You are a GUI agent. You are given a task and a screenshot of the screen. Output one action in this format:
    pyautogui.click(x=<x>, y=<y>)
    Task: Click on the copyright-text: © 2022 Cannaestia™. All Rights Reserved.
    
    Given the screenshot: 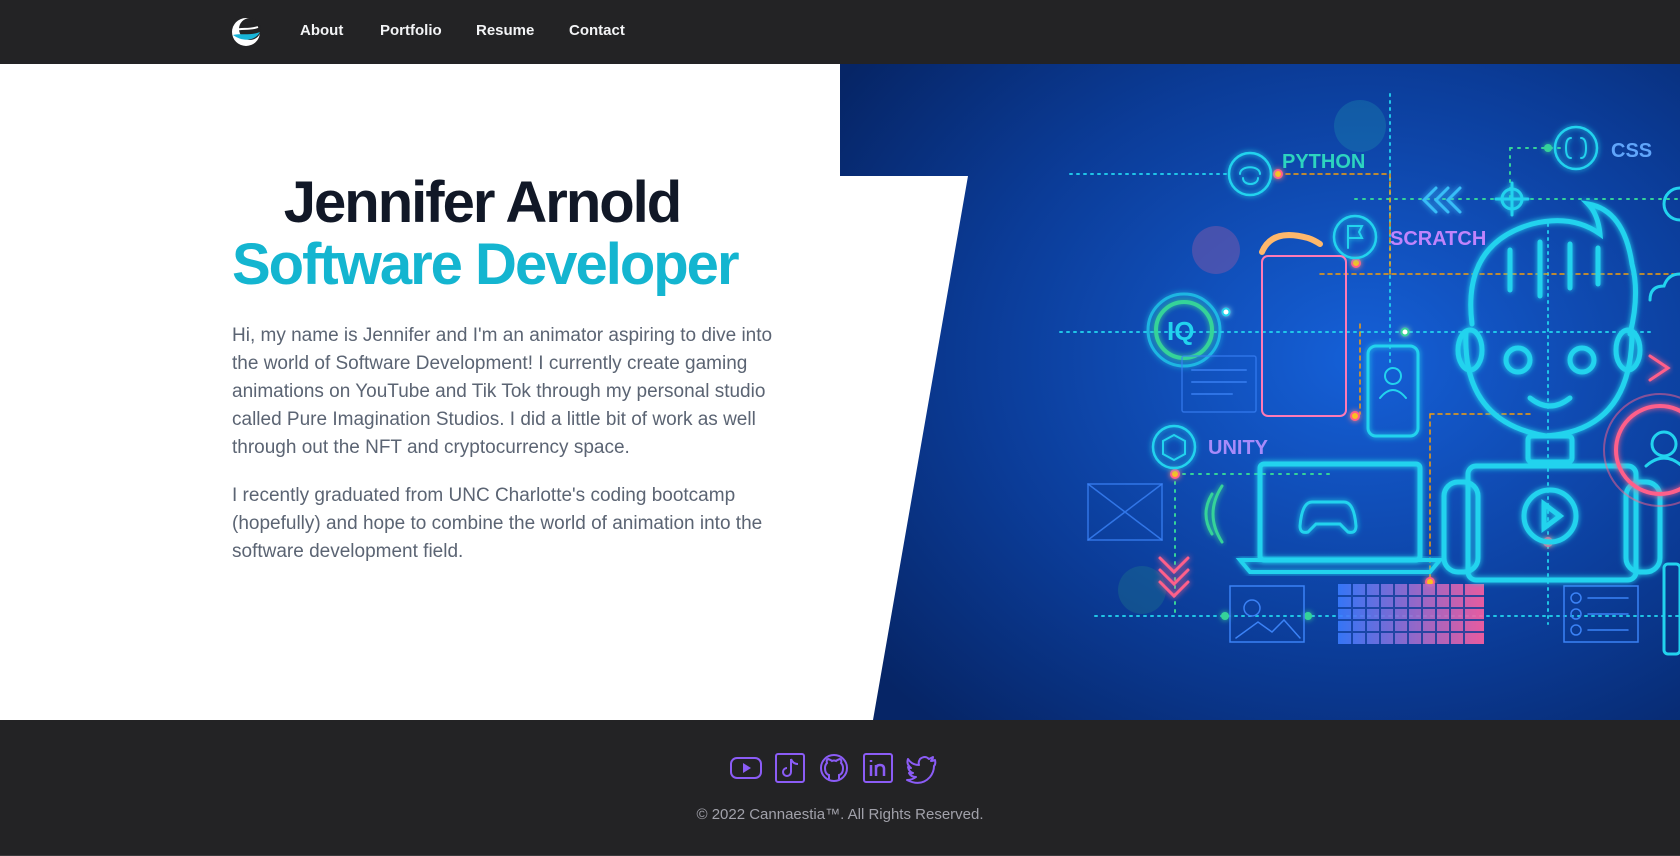 What is the action you would take?
    pyautogui.click(x=840, y=814)
    